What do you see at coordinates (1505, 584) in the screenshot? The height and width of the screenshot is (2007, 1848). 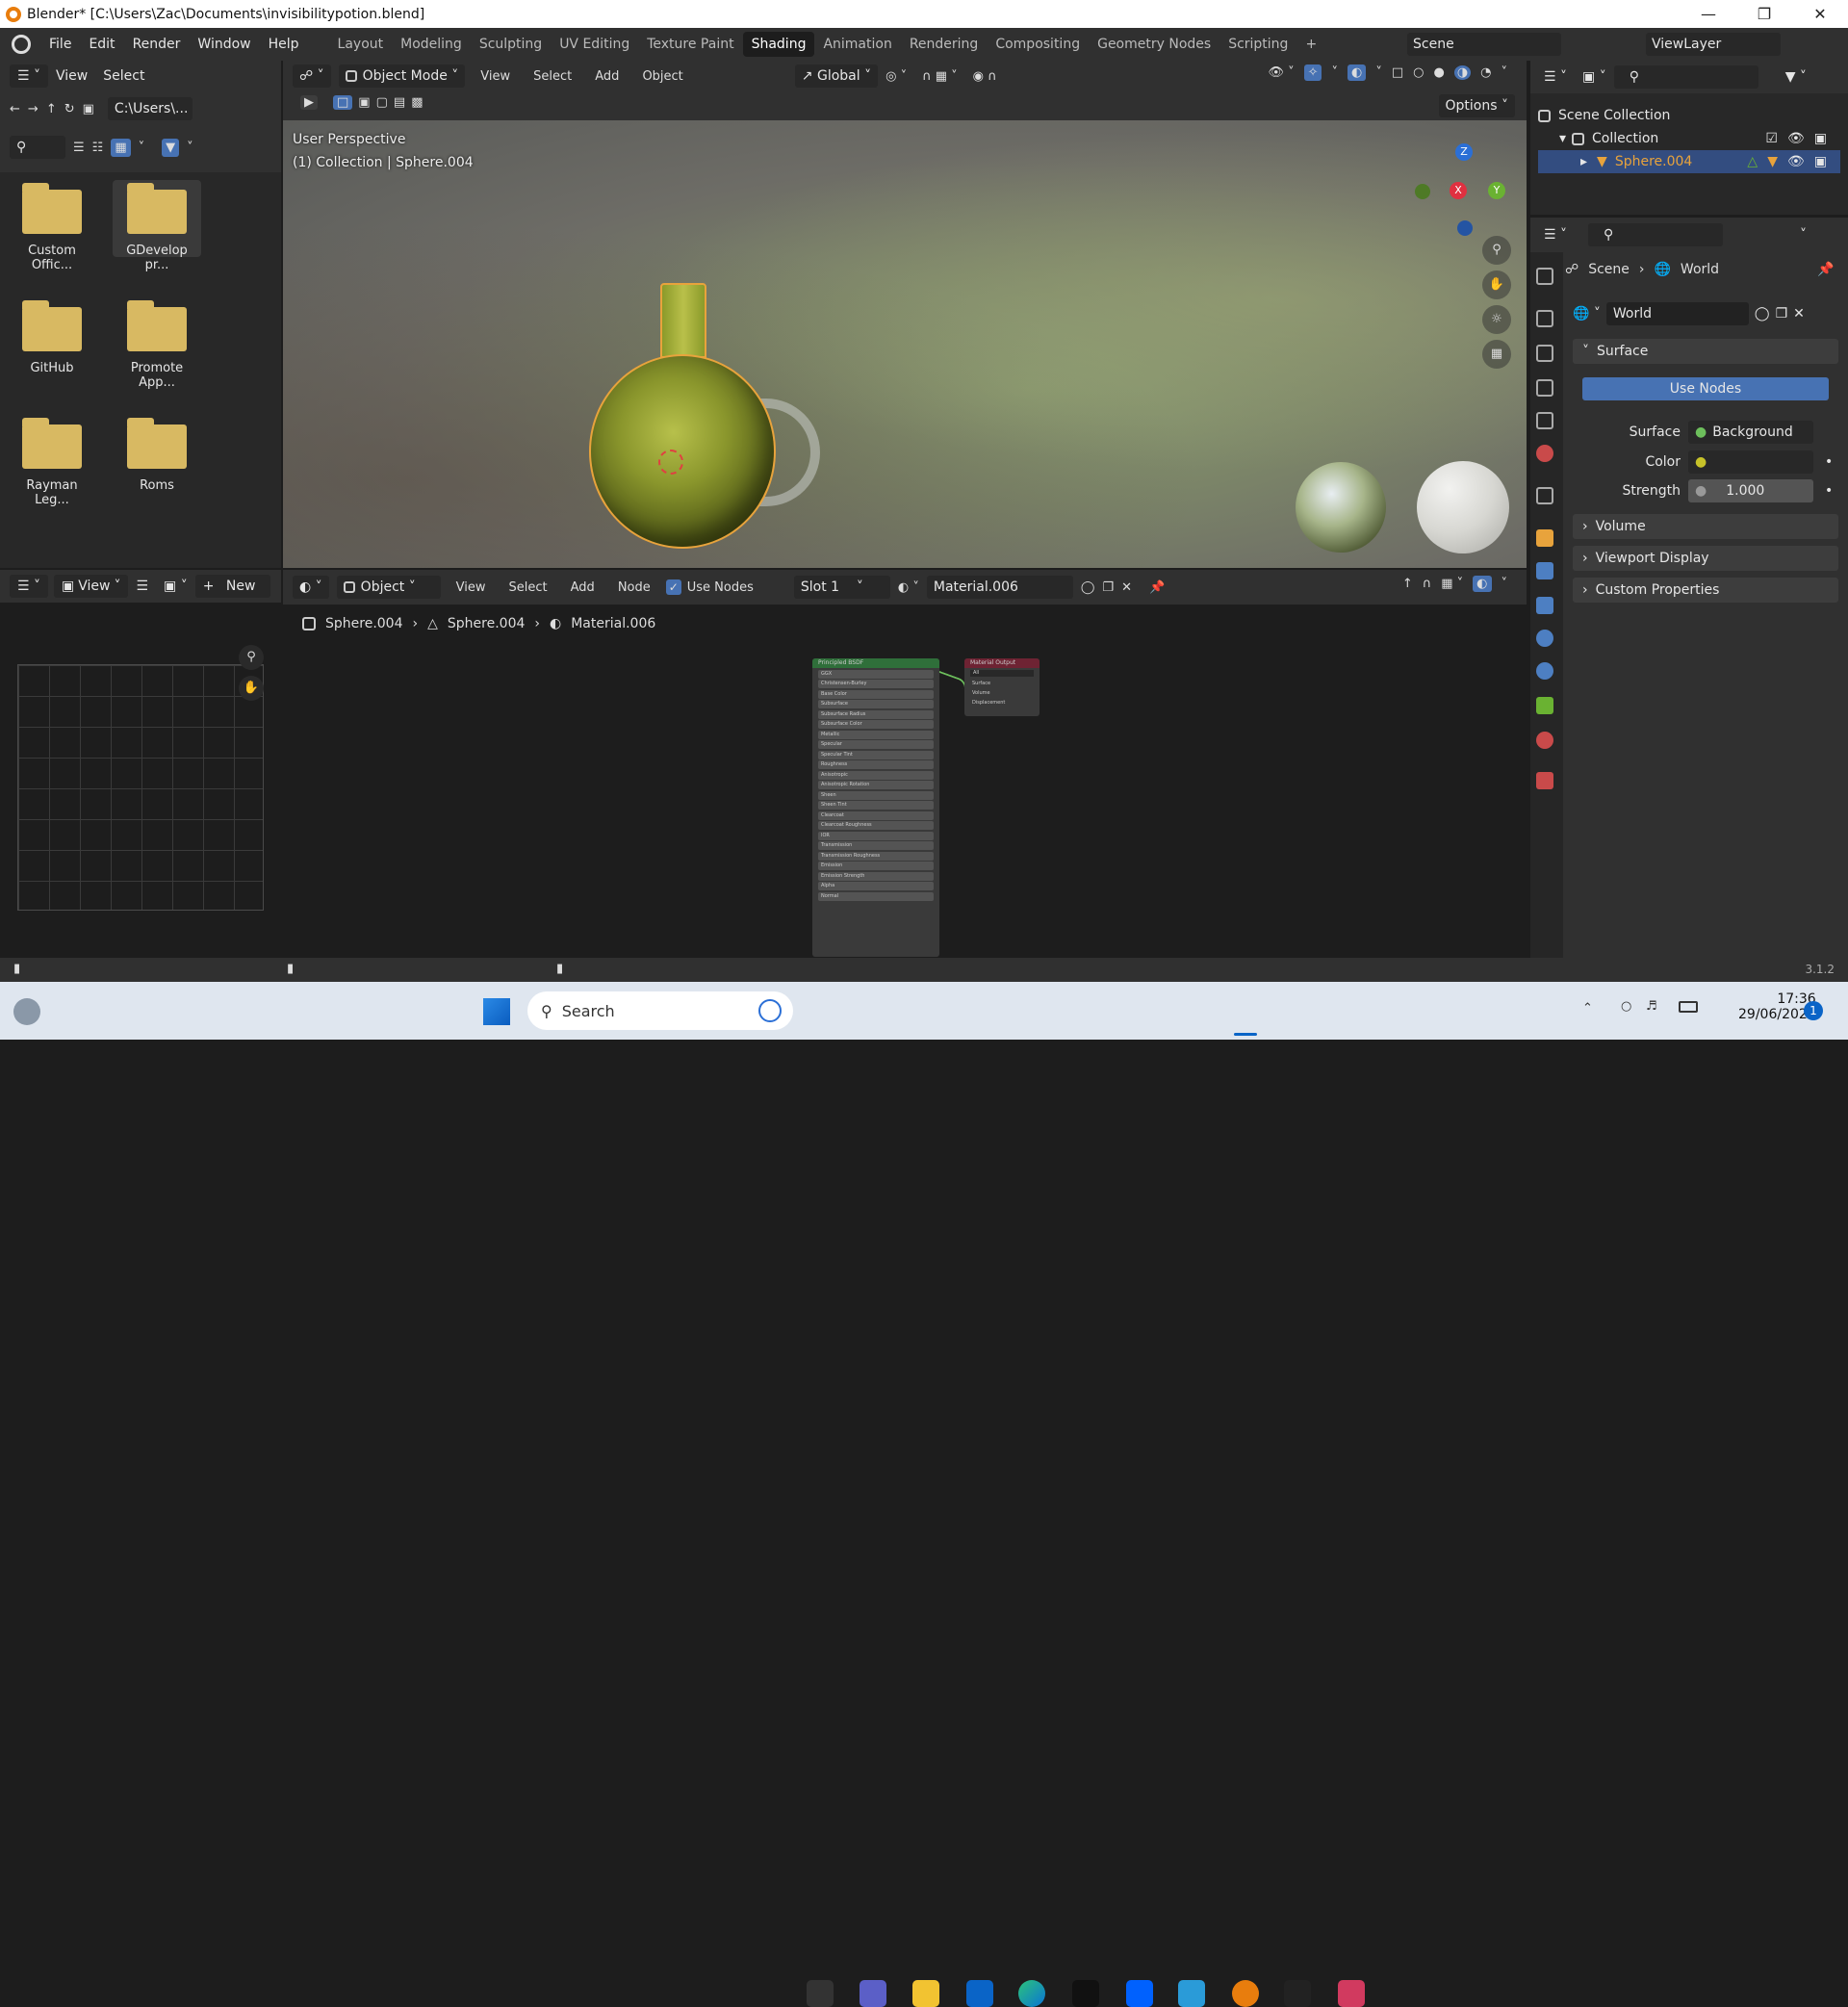 I see `node-overlays-dropdown-icon: ˅` at bounding box center [1505, 584].